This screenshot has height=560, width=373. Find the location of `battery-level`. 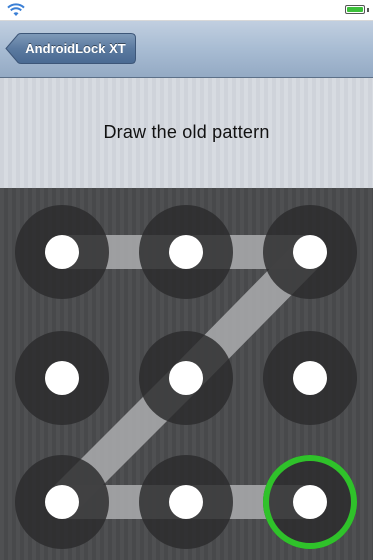

battery-level is located at coordinates (355, 9).